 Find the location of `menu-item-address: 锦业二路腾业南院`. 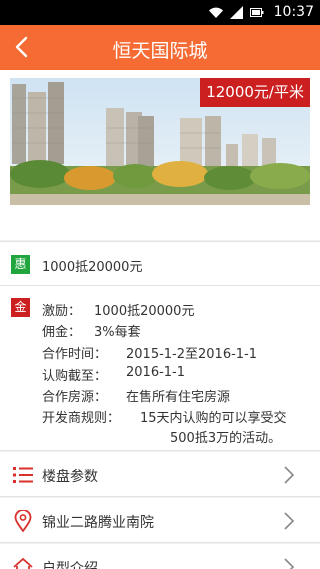

menu-item-address: 锦业二路腾业南院 is located at coordinates (160, 520).